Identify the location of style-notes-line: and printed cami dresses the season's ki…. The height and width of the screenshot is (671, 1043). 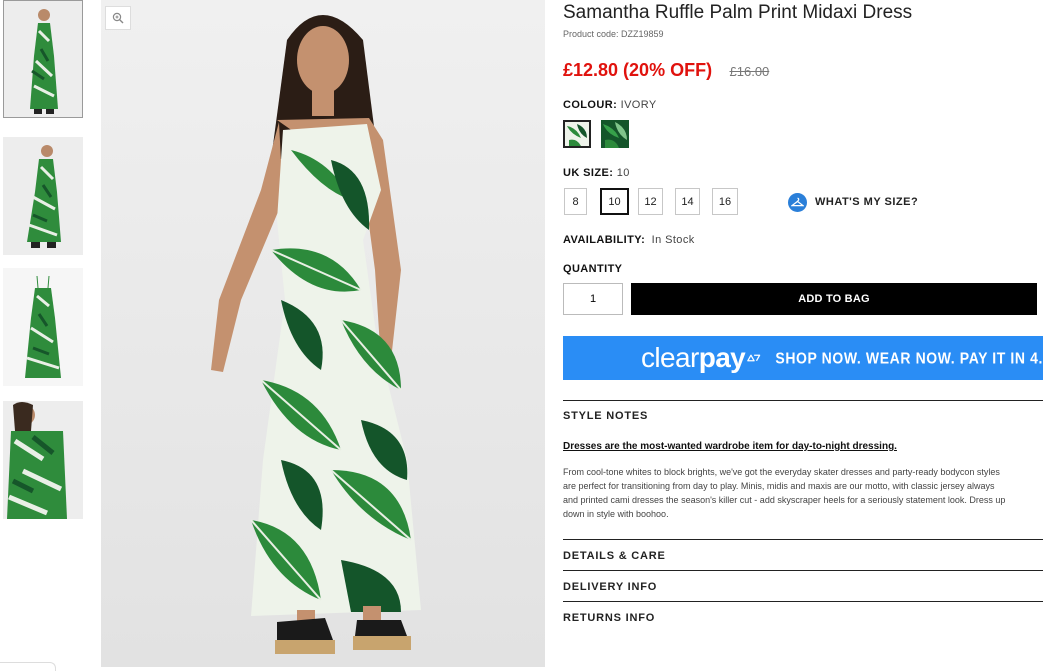
(784, 500).